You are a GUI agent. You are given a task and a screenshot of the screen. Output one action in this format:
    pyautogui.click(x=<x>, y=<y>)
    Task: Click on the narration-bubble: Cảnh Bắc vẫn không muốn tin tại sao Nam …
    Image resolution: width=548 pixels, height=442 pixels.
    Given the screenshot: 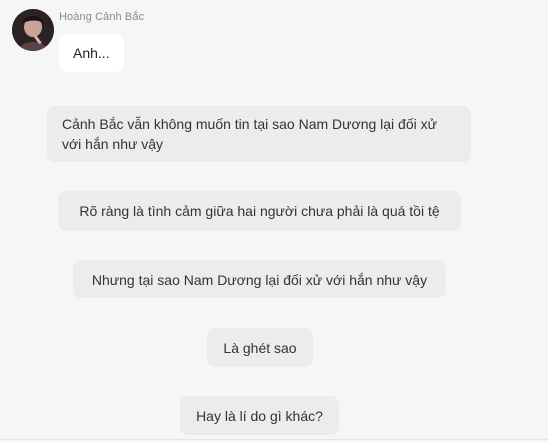 What is the action you would take?
    pyautogui.click(x=259, y=134)
    